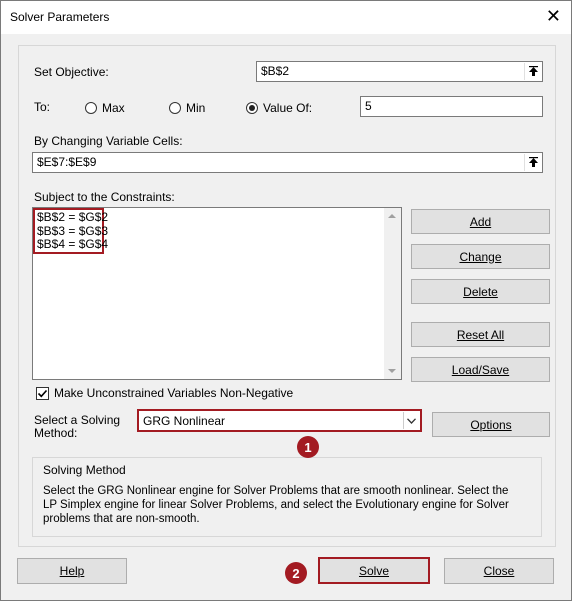 The image size is (572, 601). I want to click on radio-min: Min, so click(187, 108).